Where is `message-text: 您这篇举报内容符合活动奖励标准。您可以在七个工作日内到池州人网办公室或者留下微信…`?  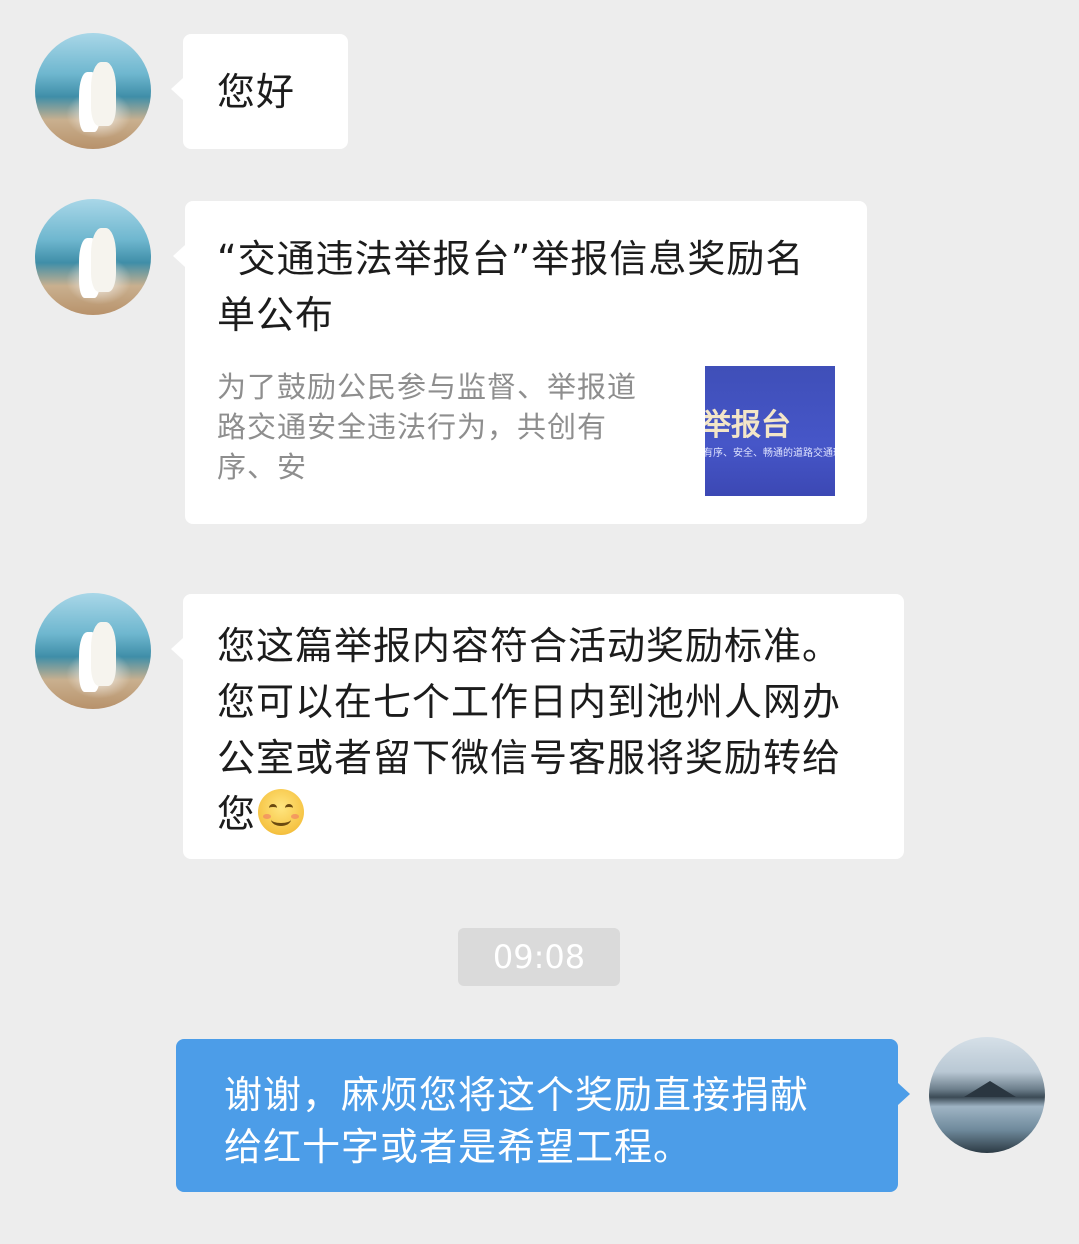
message-text: 您这篇举报内容符合活动奖励标准。您可以在七个工作日内到池州人网办公室或者留下微信… is located at coordinates (530, 730).